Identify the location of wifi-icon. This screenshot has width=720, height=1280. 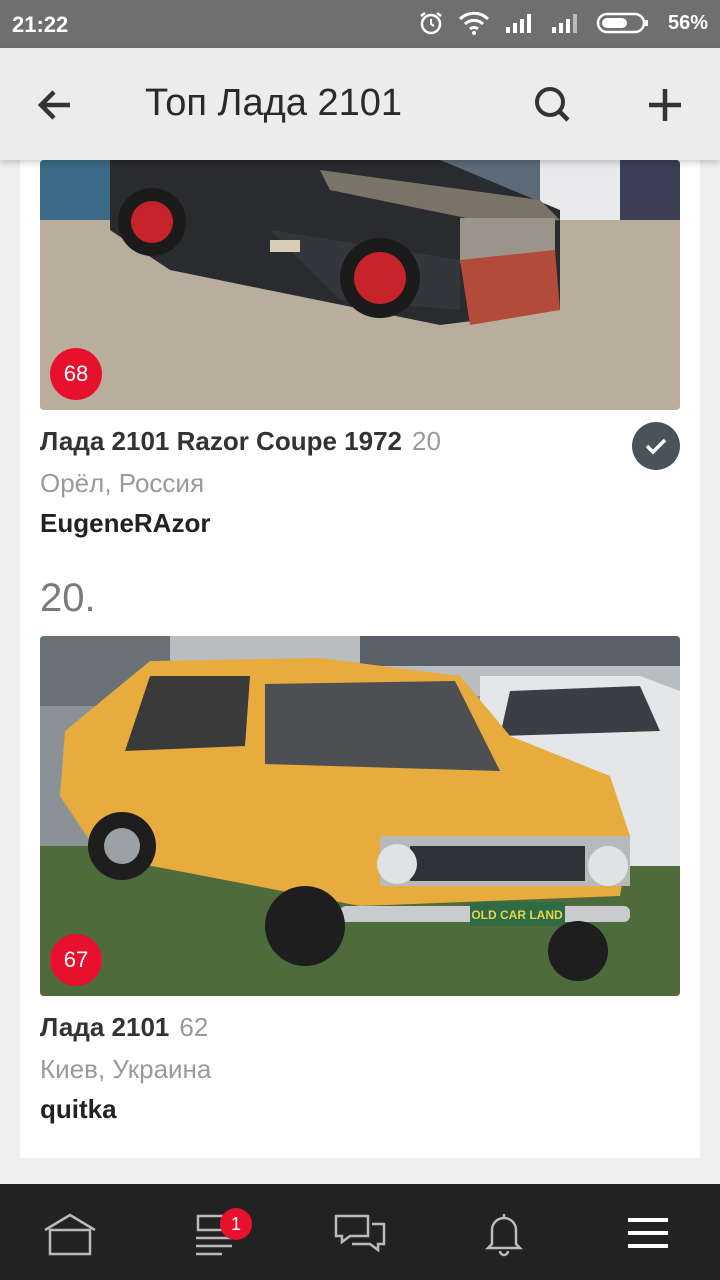
(474, 23).